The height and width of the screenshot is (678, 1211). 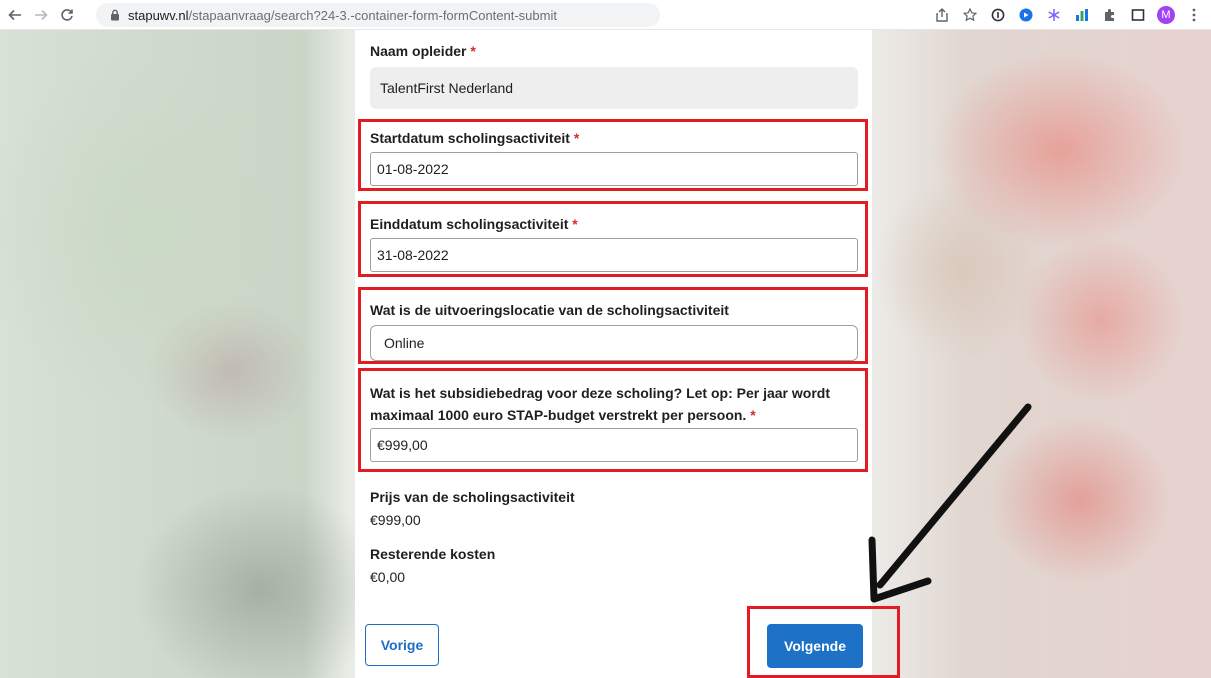 I want to click on share-icon, so click(x=942, y=15).